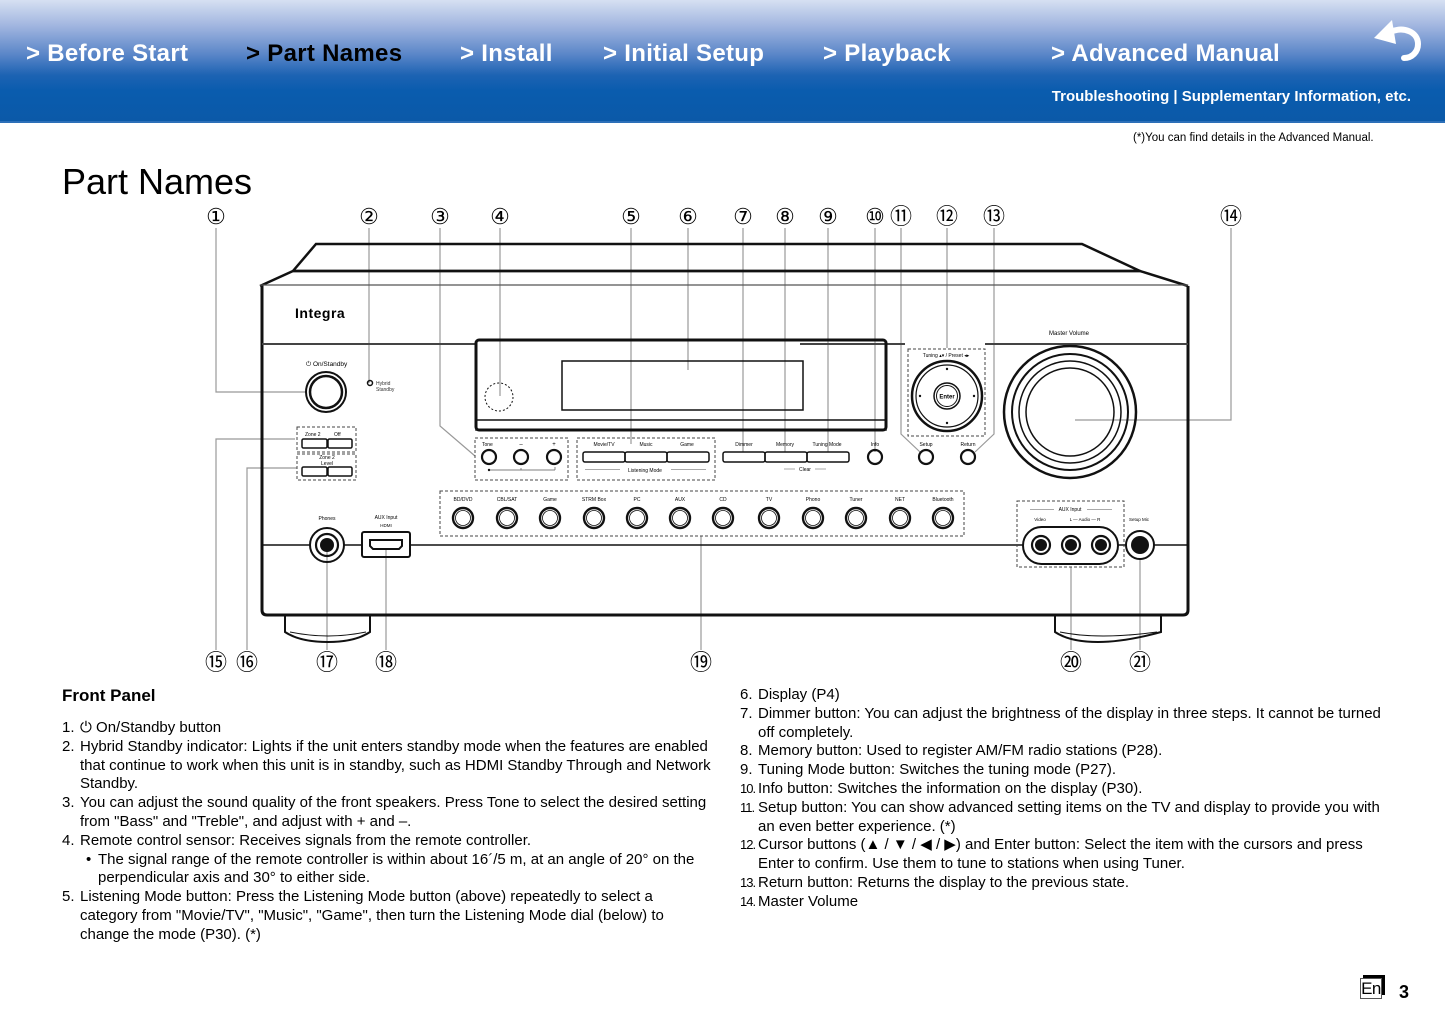  Describe the element at coordinates (506, 54) in the screenshot. I see `nav-install: > Install` at that location.